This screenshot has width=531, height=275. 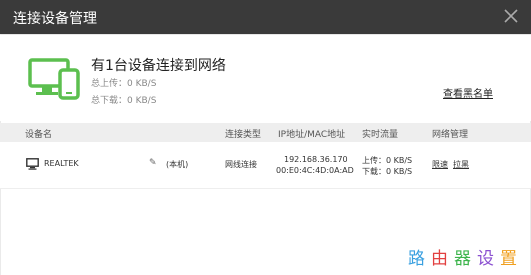 What do you see at coordinates (32, 164) in the screenshot?
I see `computer-icon` at bounding box center [32, 164].